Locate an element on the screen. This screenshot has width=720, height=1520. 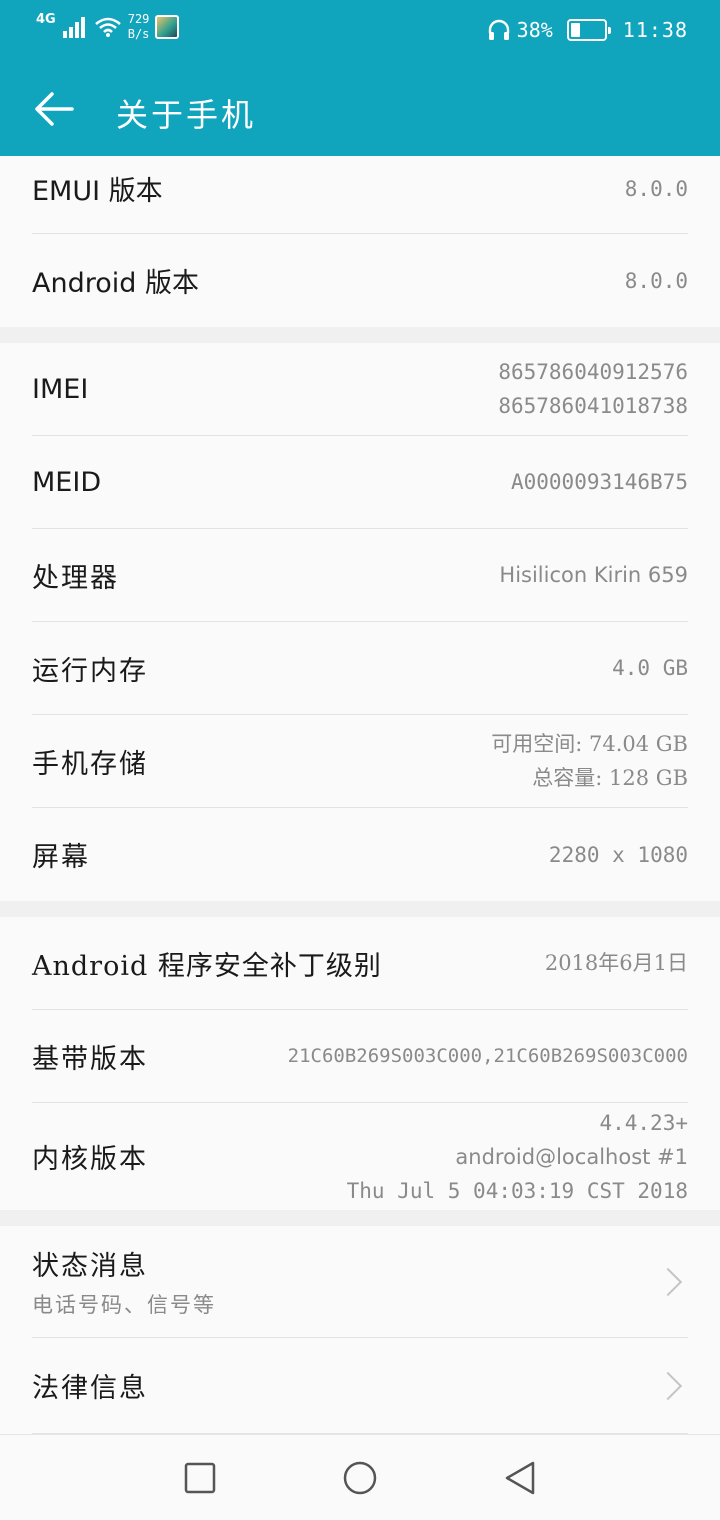
emui-version-value: 8.0.0 is located at coordinates (656, 188).